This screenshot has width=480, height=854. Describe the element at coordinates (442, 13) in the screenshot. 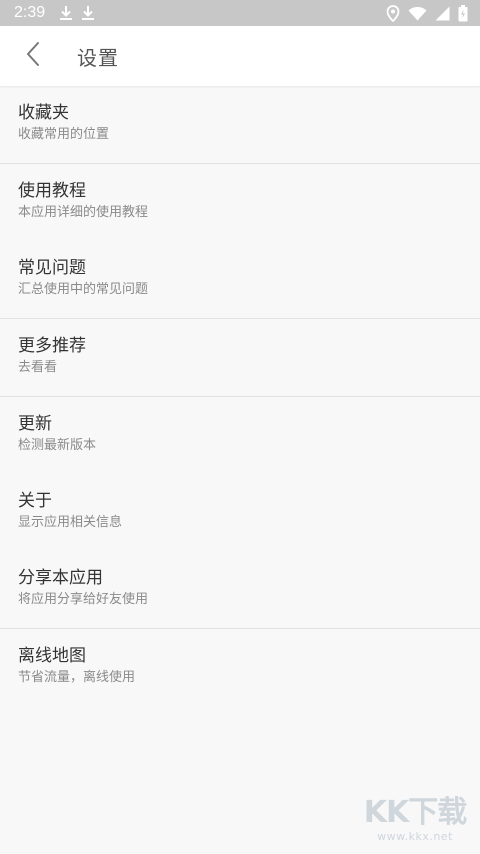

I see `signal-icon` at that location.